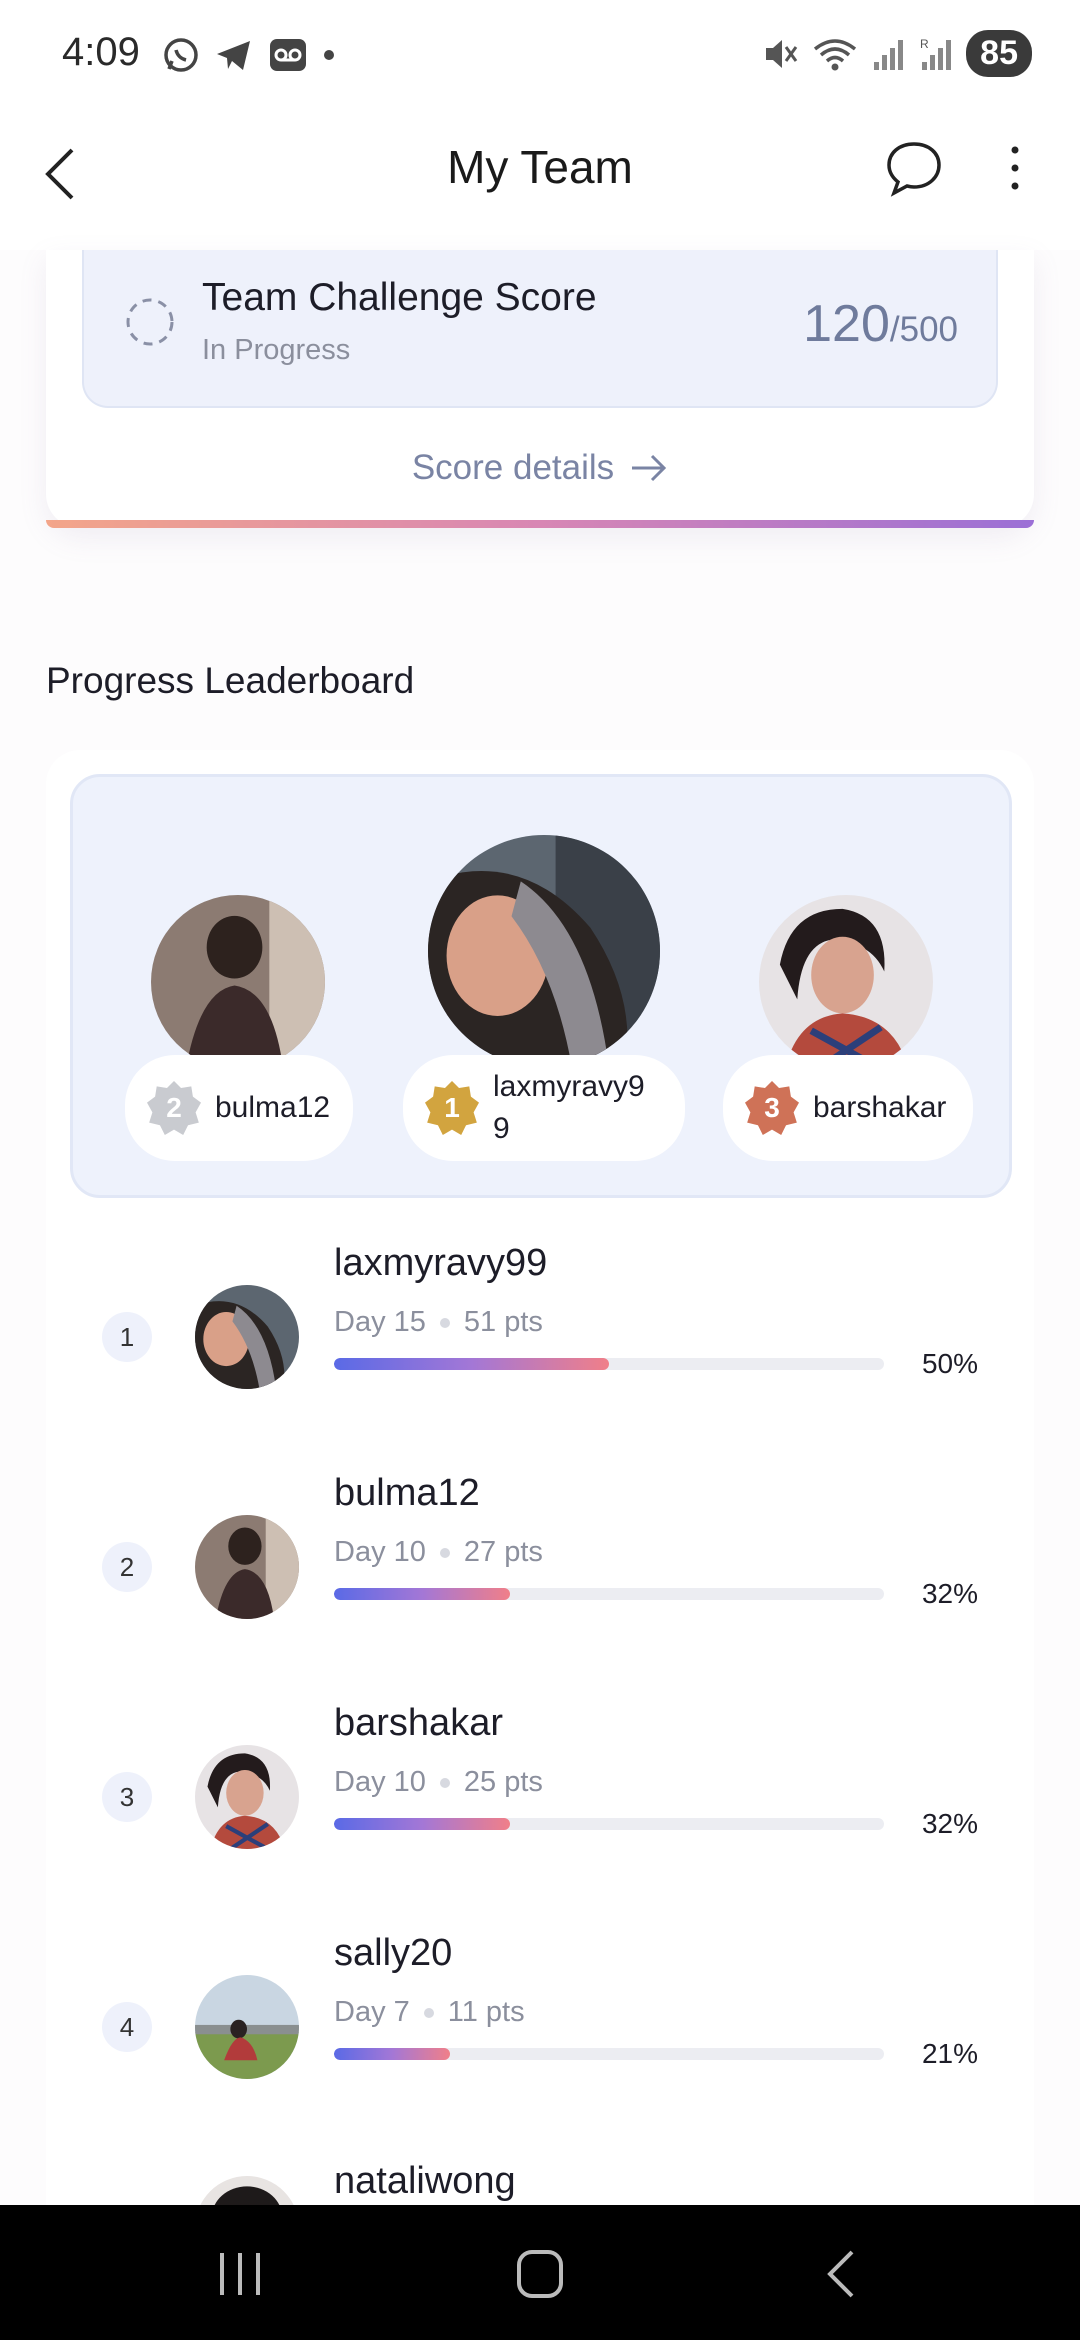 The width and height of the screenshot is (1080, 2340). Describe the element at coordinates (503, 1552) in the screenshot. I see `row-points: 27 pts` at that location.